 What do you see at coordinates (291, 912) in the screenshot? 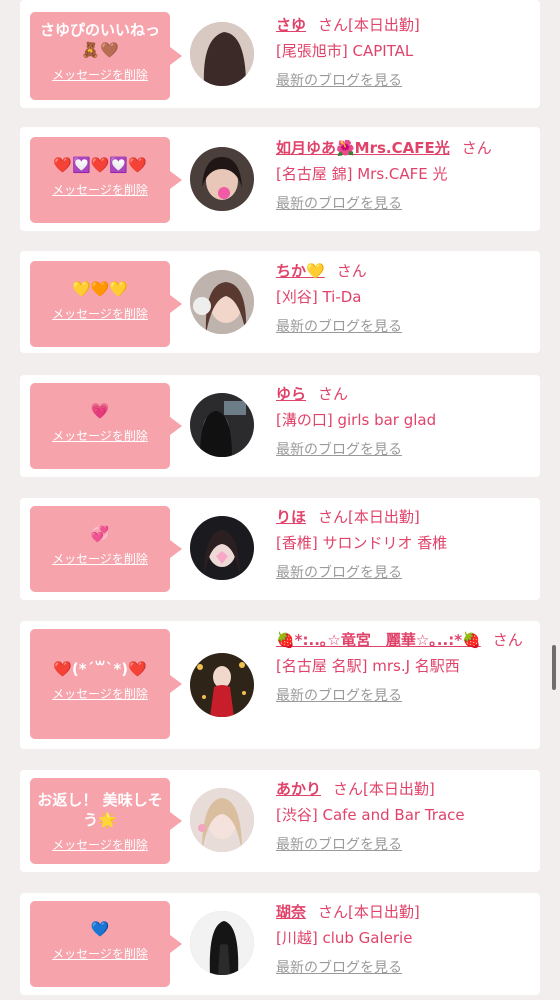
I see `sender-name-link: 瑚奈` at bounding box center [291, 912].